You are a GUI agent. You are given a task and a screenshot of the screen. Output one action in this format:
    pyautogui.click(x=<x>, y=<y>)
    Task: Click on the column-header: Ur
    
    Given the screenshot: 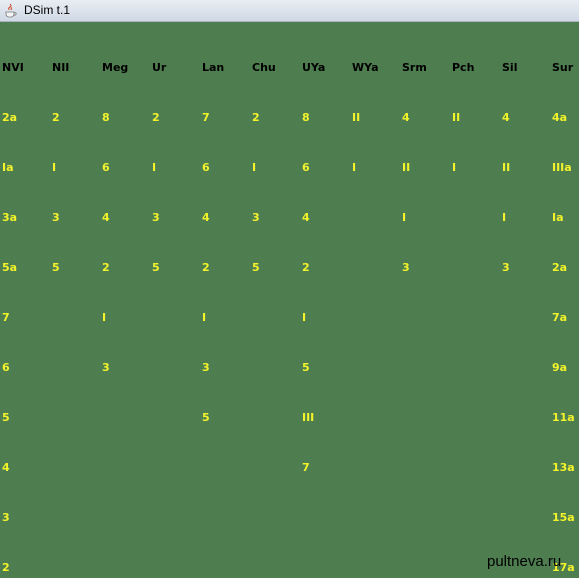 What is the action you would take?
    pyautogui.click(x=159, y=67)
    